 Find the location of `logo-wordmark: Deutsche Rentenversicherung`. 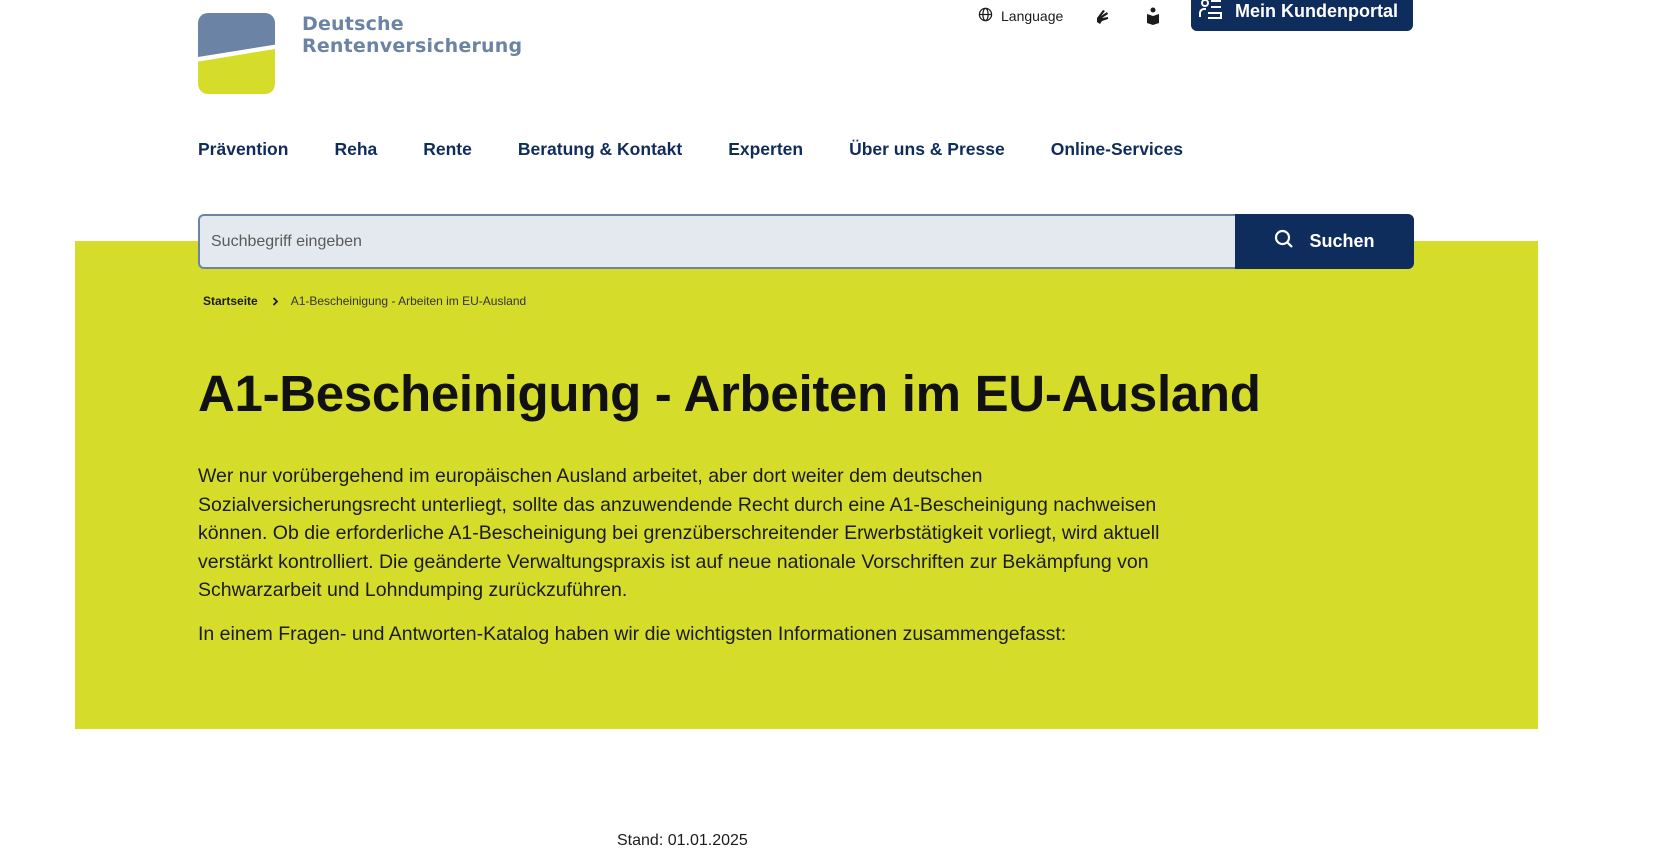

logo-wordmark: Deutsche Rentenversicherung is located at coordinates (412, 35).